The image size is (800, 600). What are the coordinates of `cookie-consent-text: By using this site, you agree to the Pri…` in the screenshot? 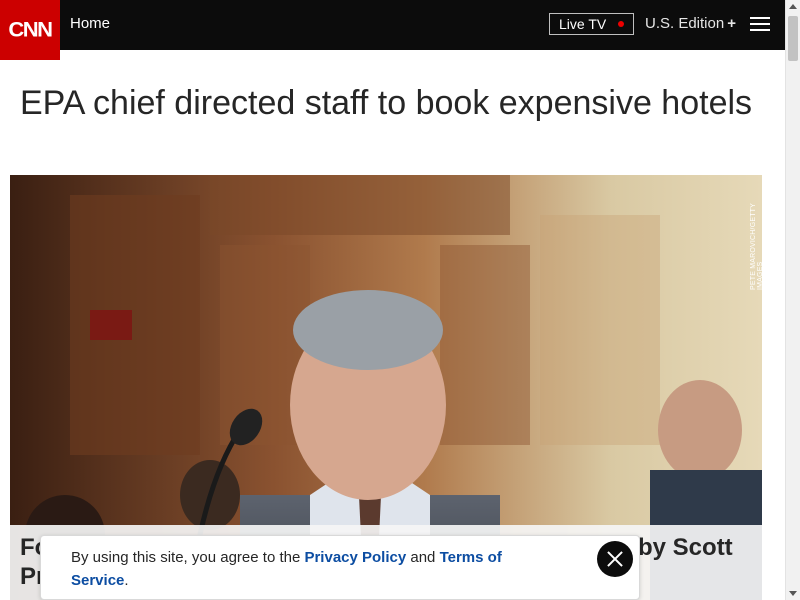 It's located at (311, 569).